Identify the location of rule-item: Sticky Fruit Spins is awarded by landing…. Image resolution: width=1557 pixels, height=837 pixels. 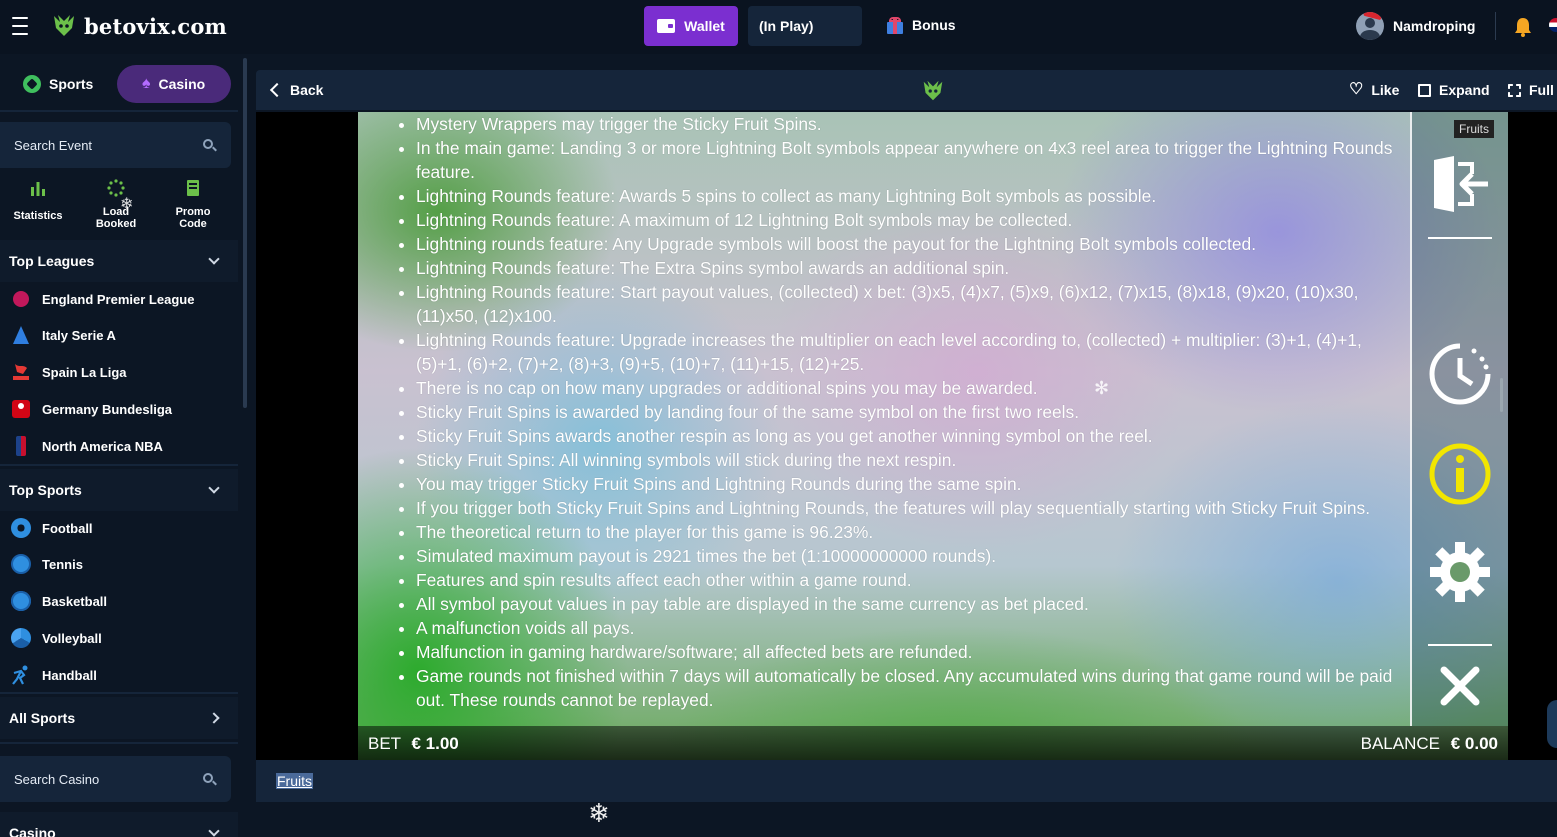
(906, 412).